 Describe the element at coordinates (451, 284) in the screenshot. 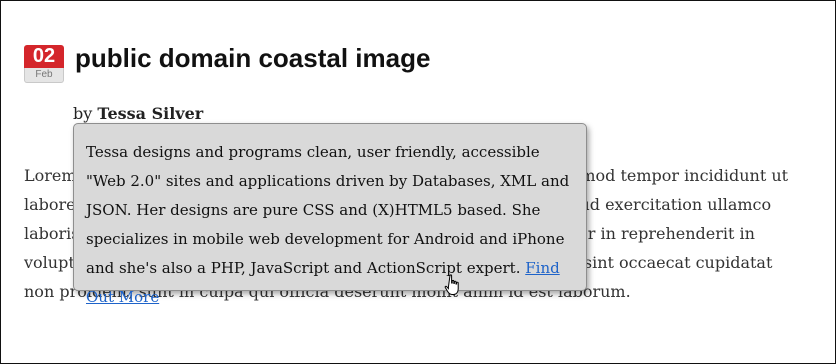

I see `hand-pointer-icon` at that location.